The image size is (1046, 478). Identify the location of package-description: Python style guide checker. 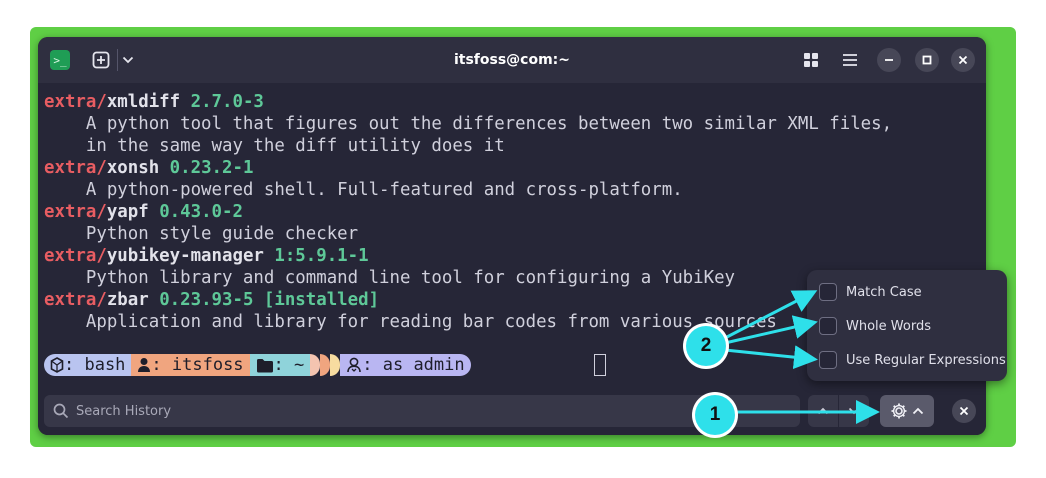
(201, 234).